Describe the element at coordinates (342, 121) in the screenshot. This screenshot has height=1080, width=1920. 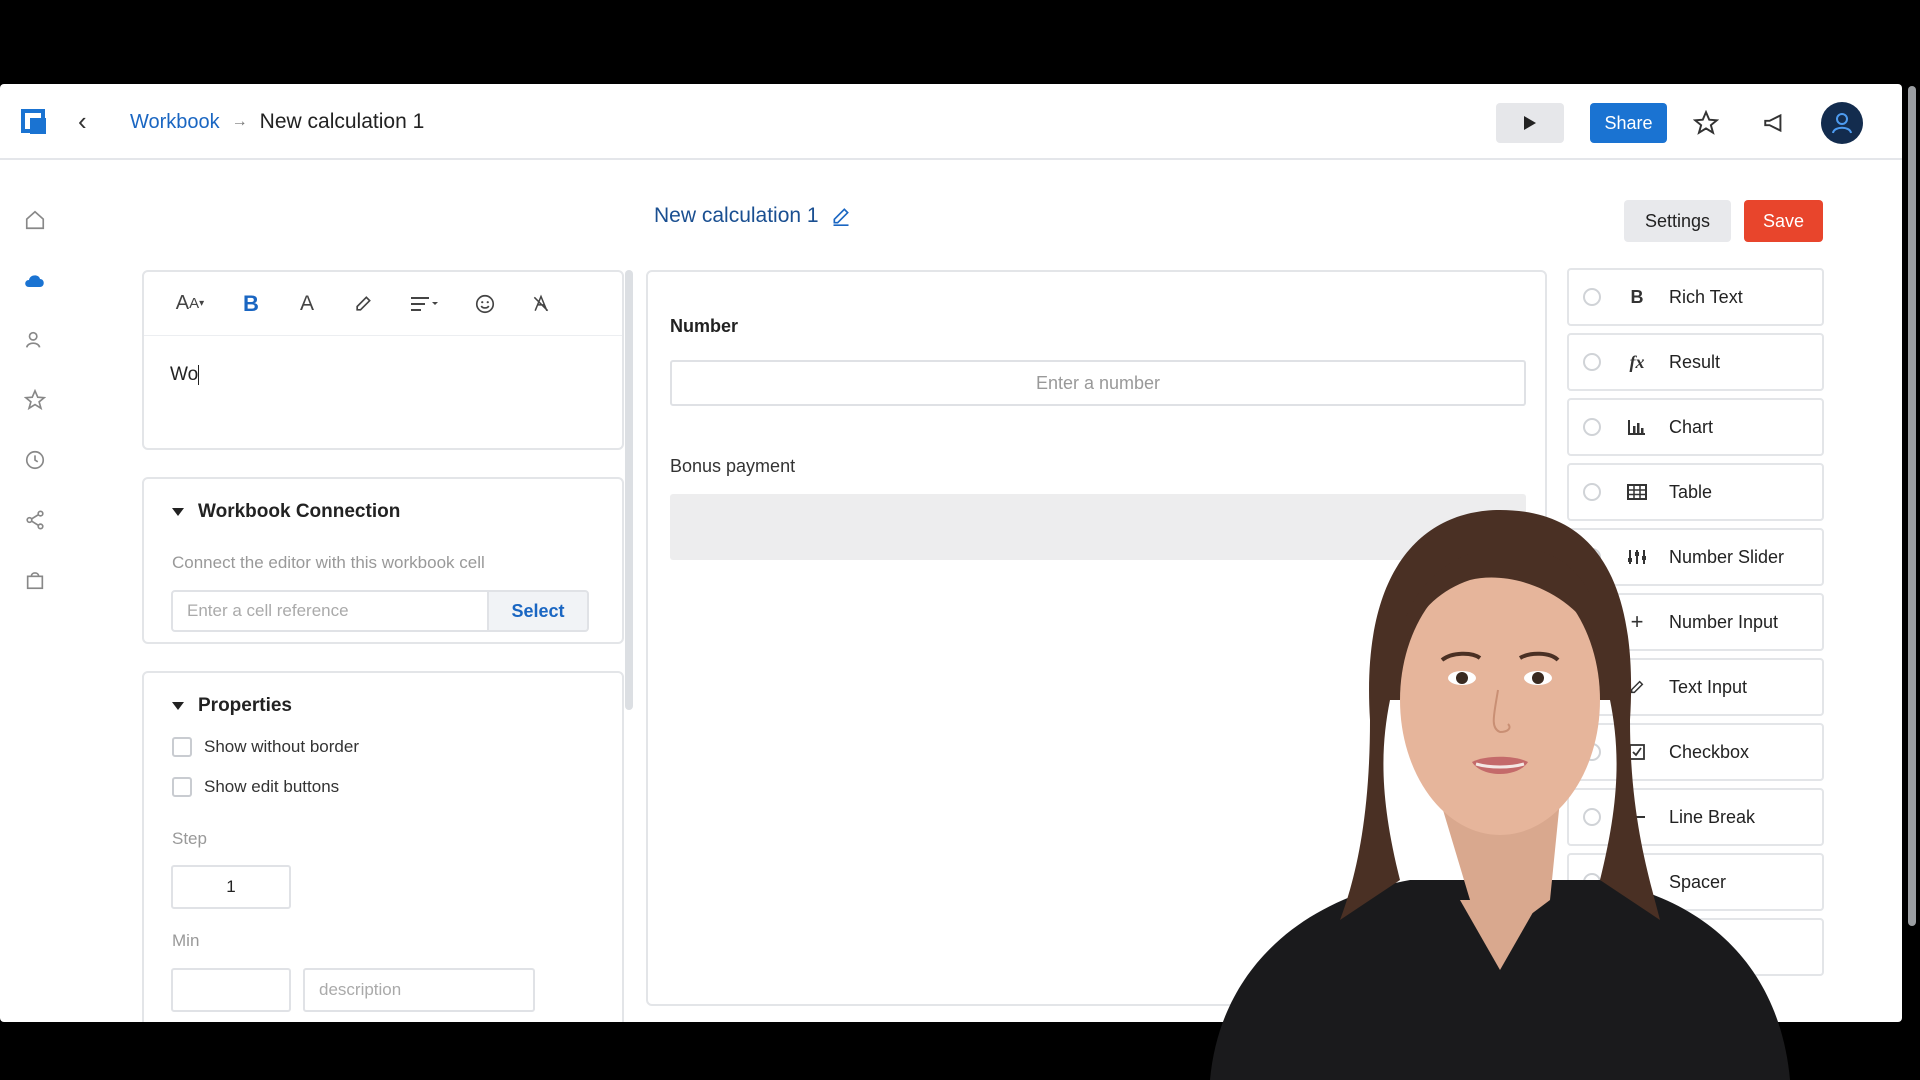
I see `breadcrumb-current: New calculation 1` at that location.